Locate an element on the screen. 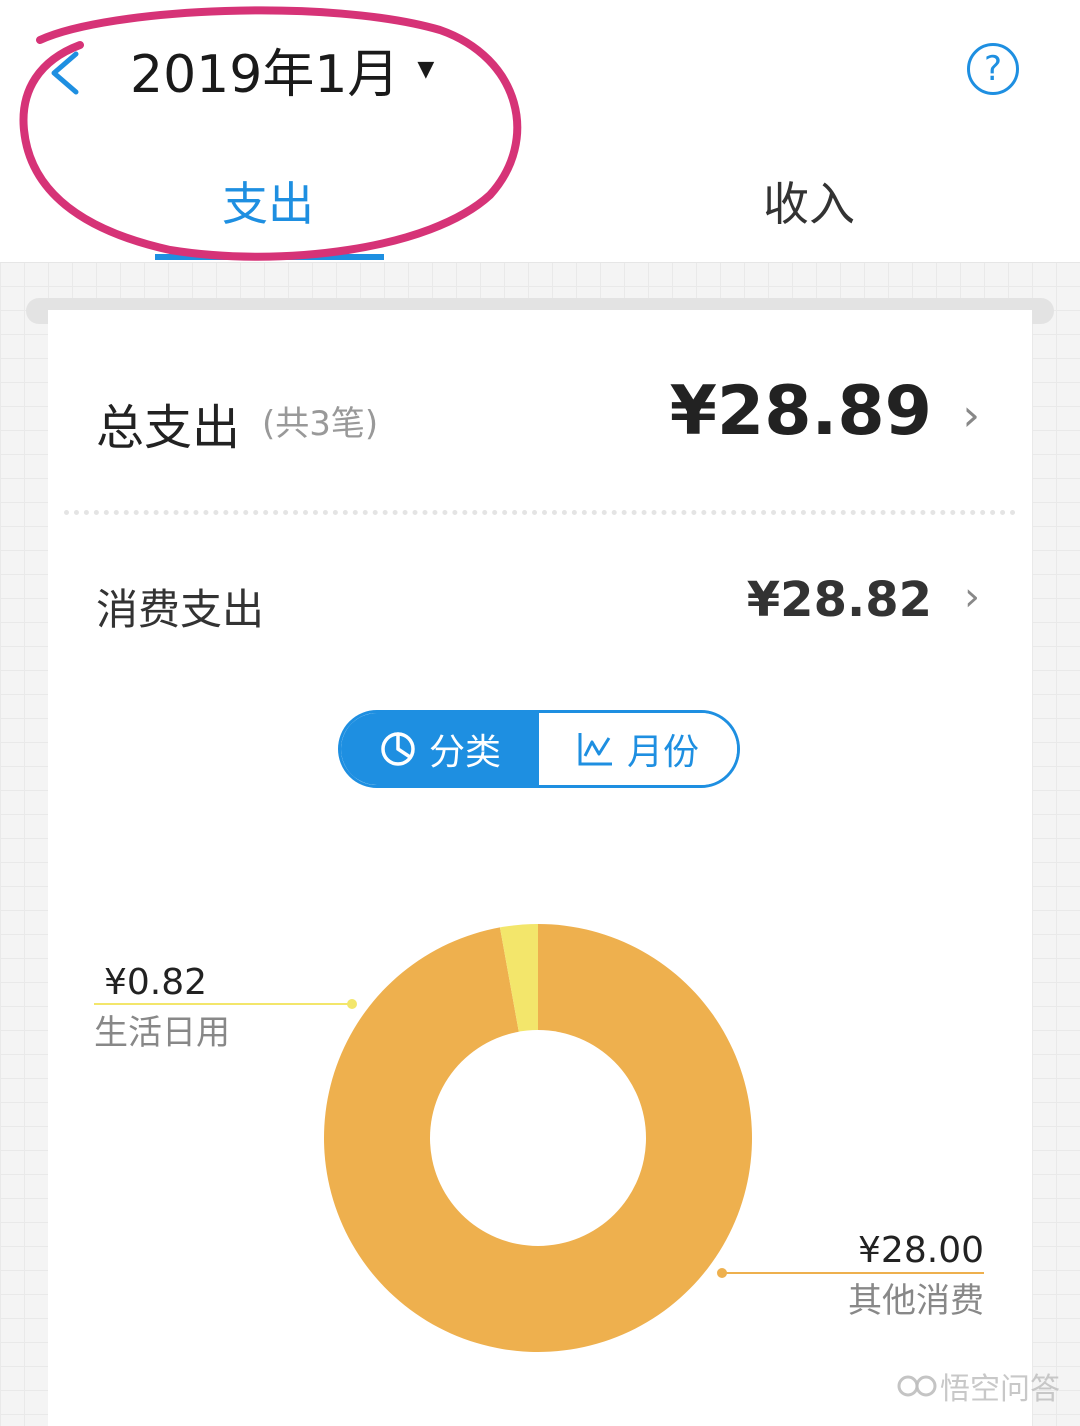 The image size is (1080, 1426). slice-amount-other: ¥28.00 is located at coordinates (921, 1250).